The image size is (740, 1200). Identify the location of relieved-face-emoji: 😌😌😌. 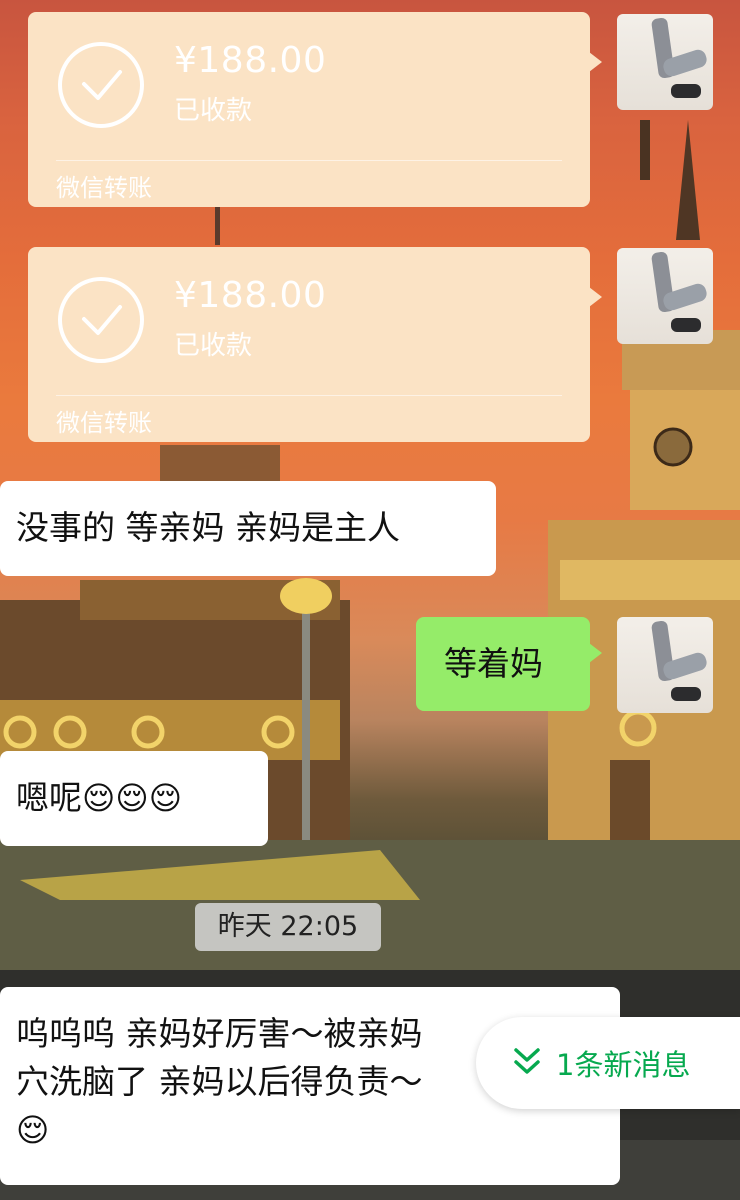
(132, 798).